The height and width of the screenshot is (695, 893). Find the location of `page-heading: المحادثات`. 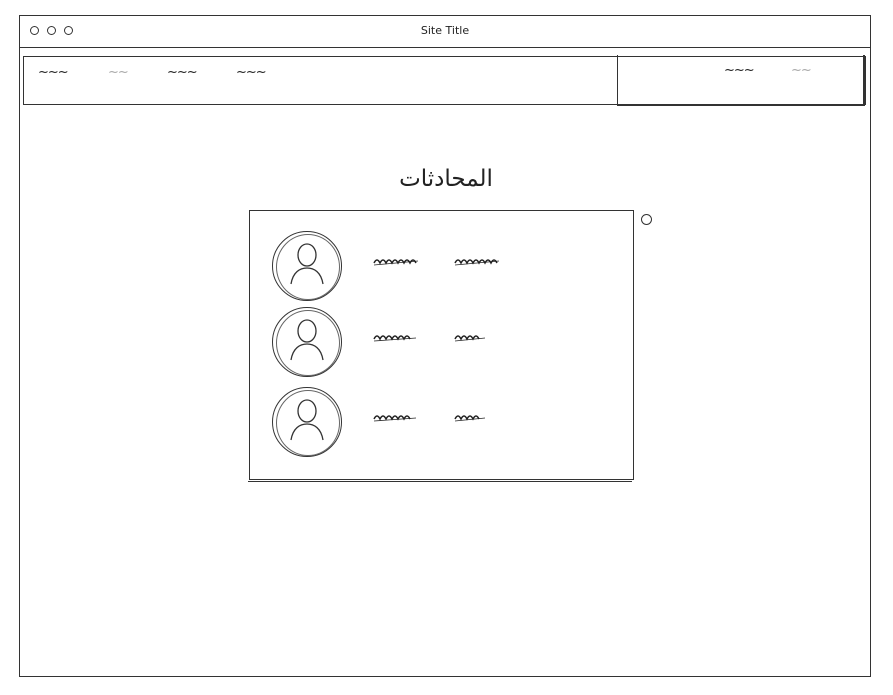

page-heading: المحادثات is located at coordinates (446, 179).